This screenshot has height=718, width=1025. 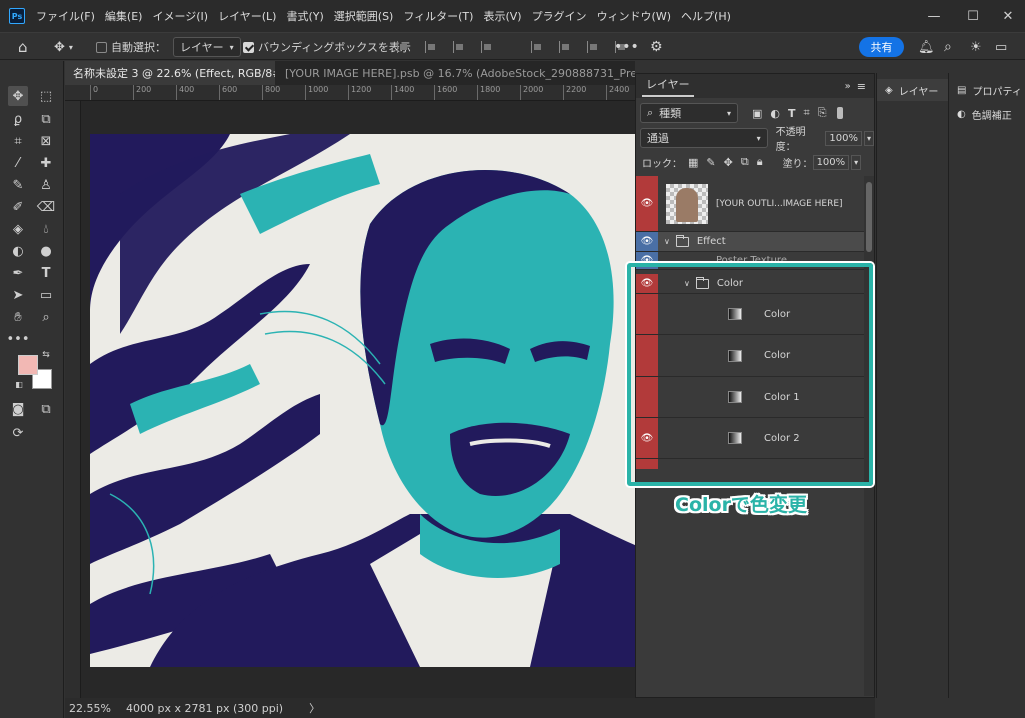 I want to click on move-tool-icon: ✥, so click(x=18, y=96).